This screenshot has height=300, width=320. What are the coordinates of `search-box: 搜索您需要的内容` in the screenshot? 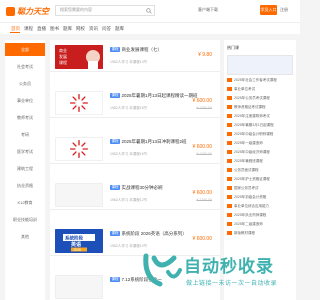 It's located at (105, 10).